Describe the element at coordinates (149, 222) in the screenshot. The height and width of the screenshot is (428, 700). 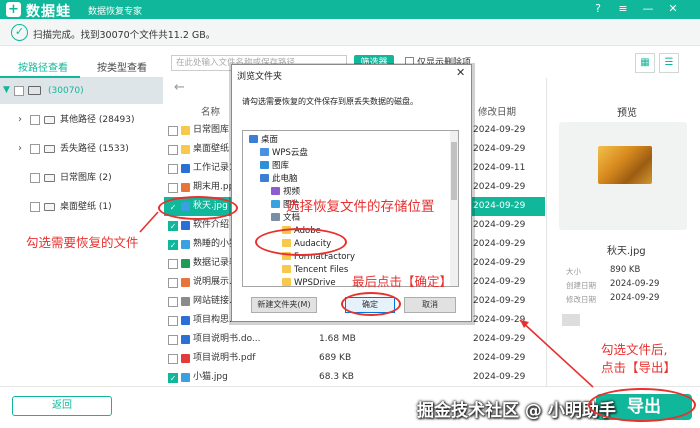
I see `arrow-to-selected-file` at that location.